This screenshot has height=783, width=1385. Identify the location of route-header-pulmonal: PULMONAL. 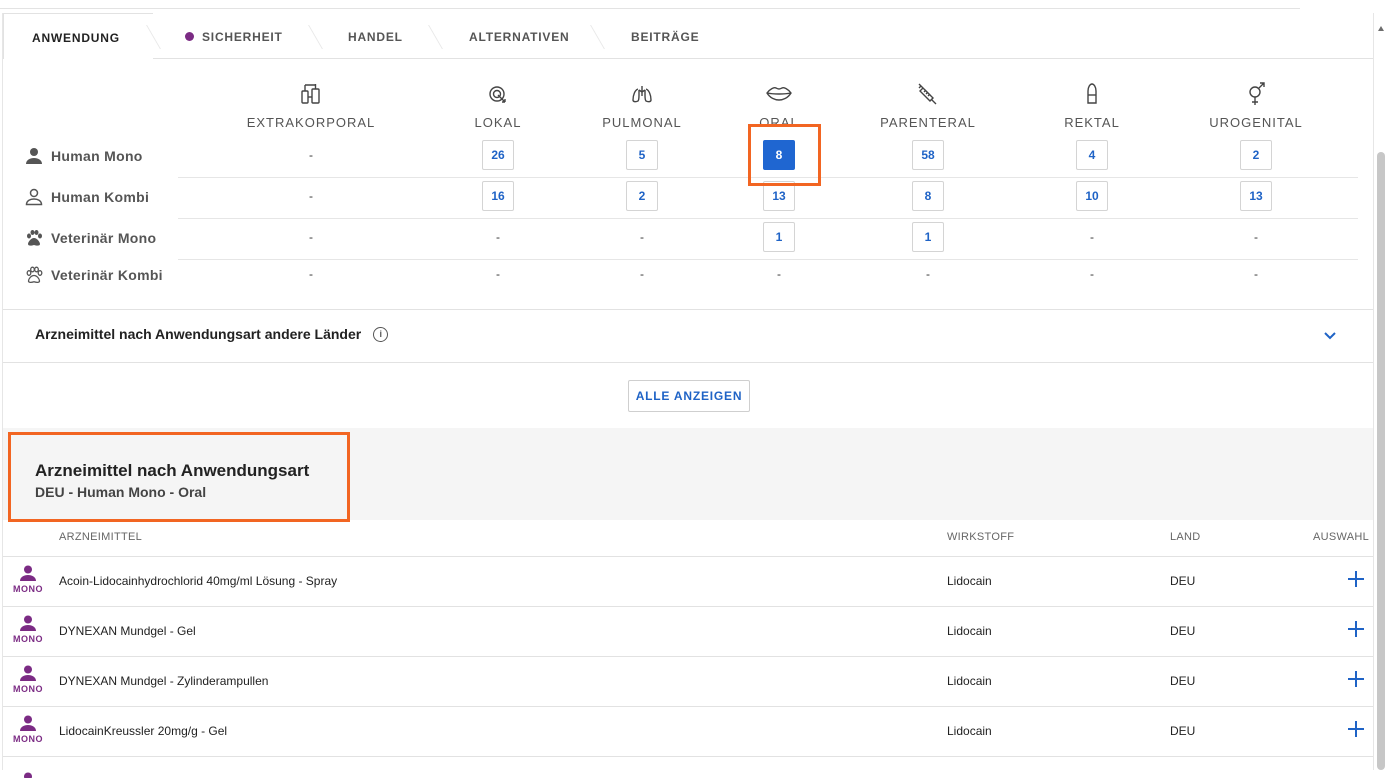
(642, 105).